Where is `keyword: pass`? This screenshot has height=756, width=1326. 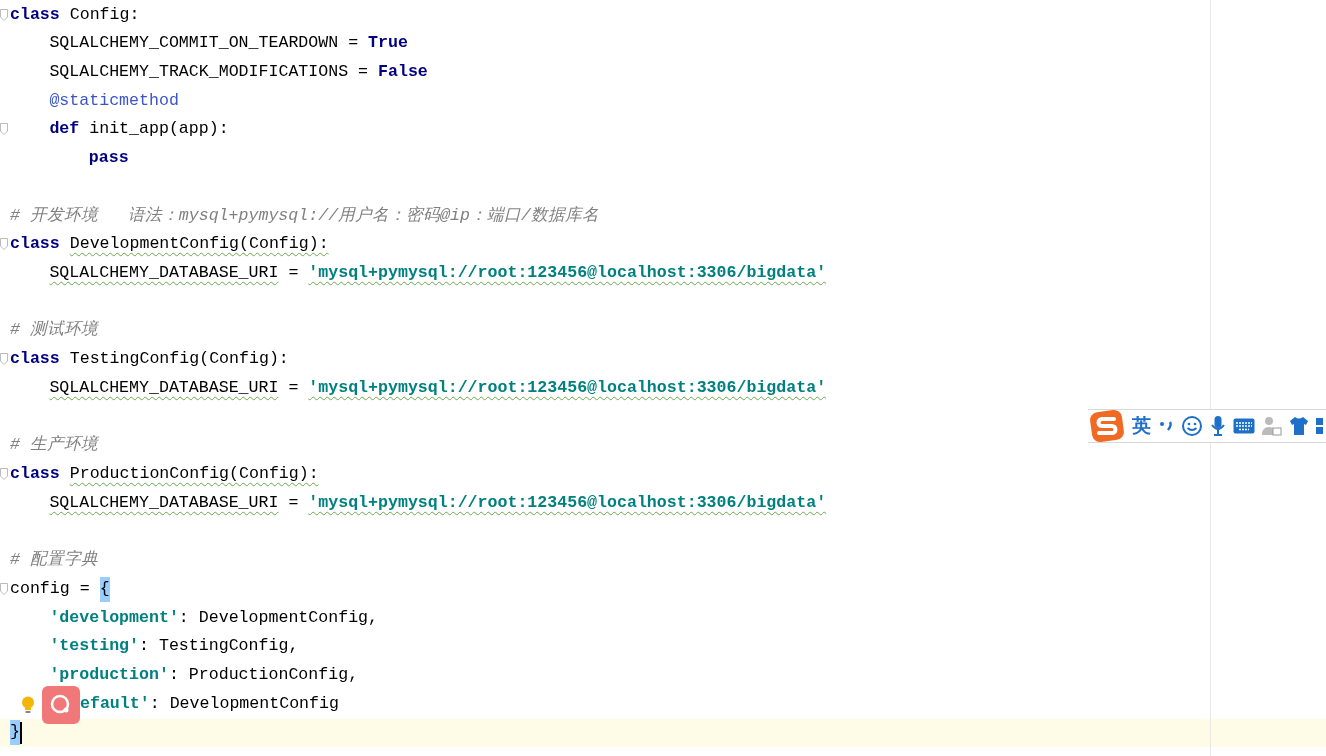
keyword: pass is located at coordinates (108, 158).